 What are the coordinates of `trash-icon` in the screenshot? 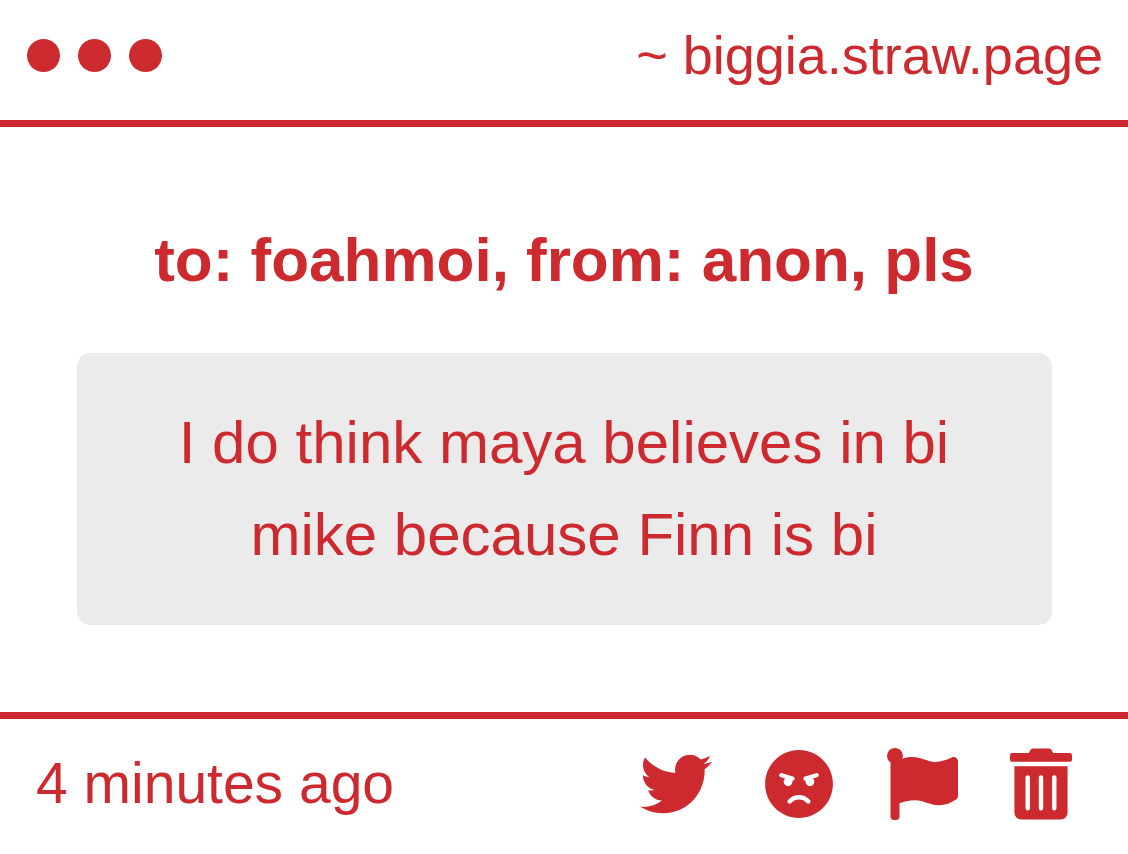 It's located at (1041, 783).